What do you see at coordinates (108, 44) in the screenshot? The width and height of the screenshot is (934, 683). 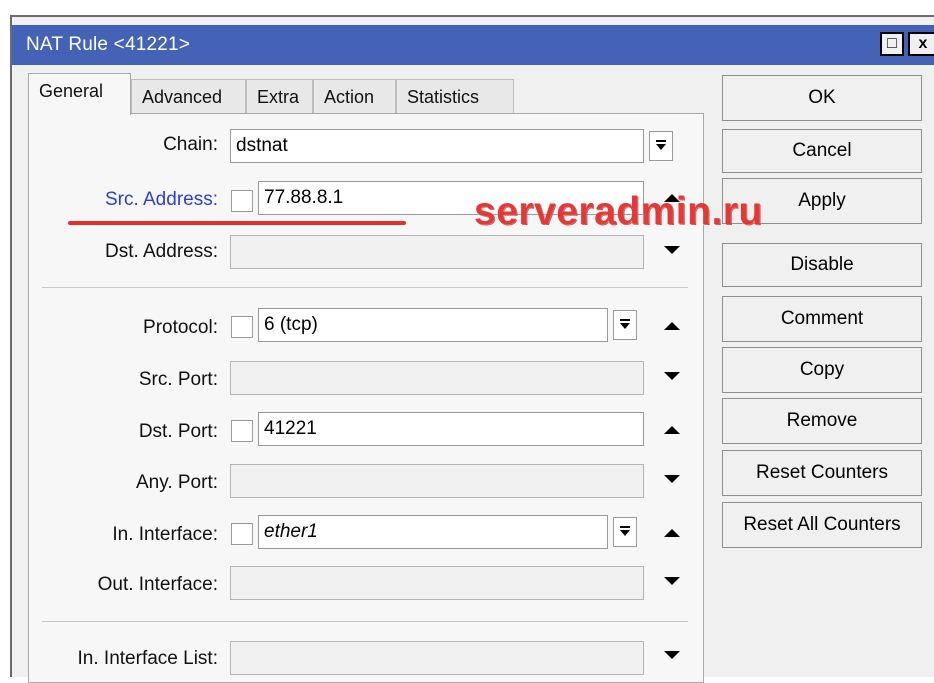 I see `window-title: NAT Rule <41221>` at bounding box center [108, 44].